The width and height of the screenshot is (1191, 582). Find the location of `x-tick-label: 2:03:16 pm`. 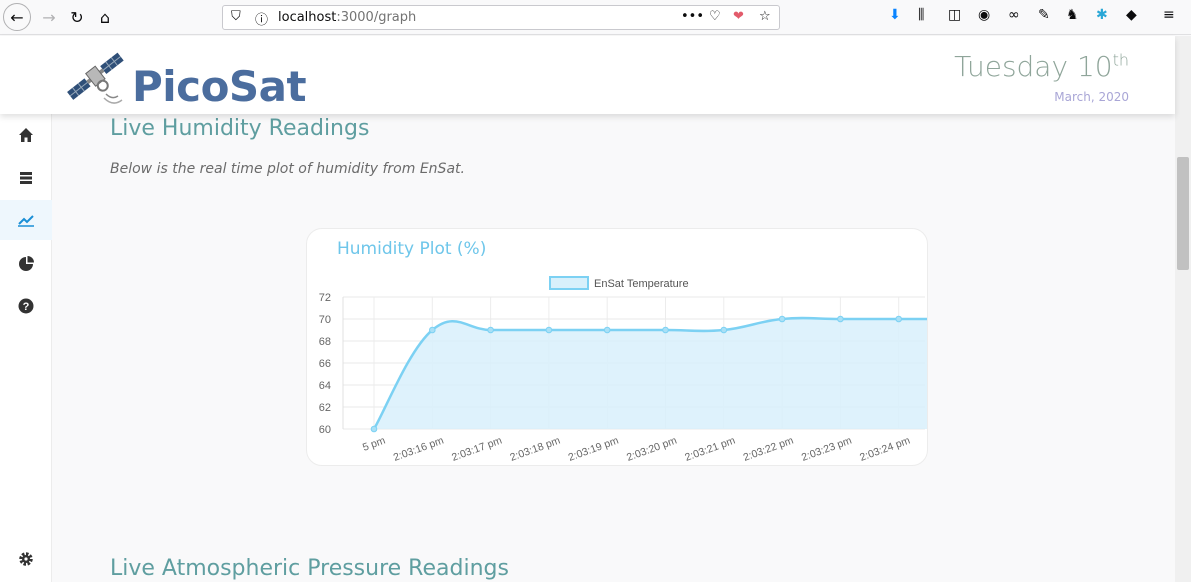

x-tick-label: 2:03:16 pm is located at coordinates (419, 448).